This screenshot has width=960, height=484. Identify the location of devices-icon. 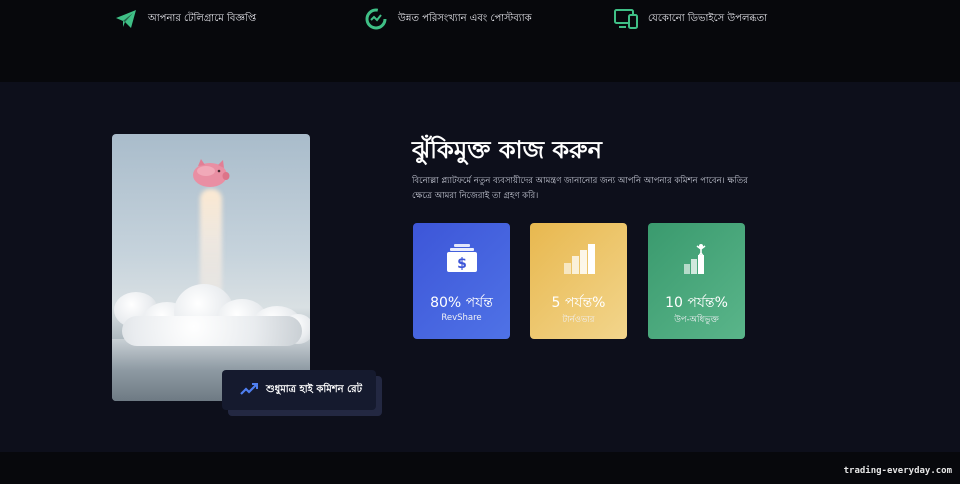
(626, 19).